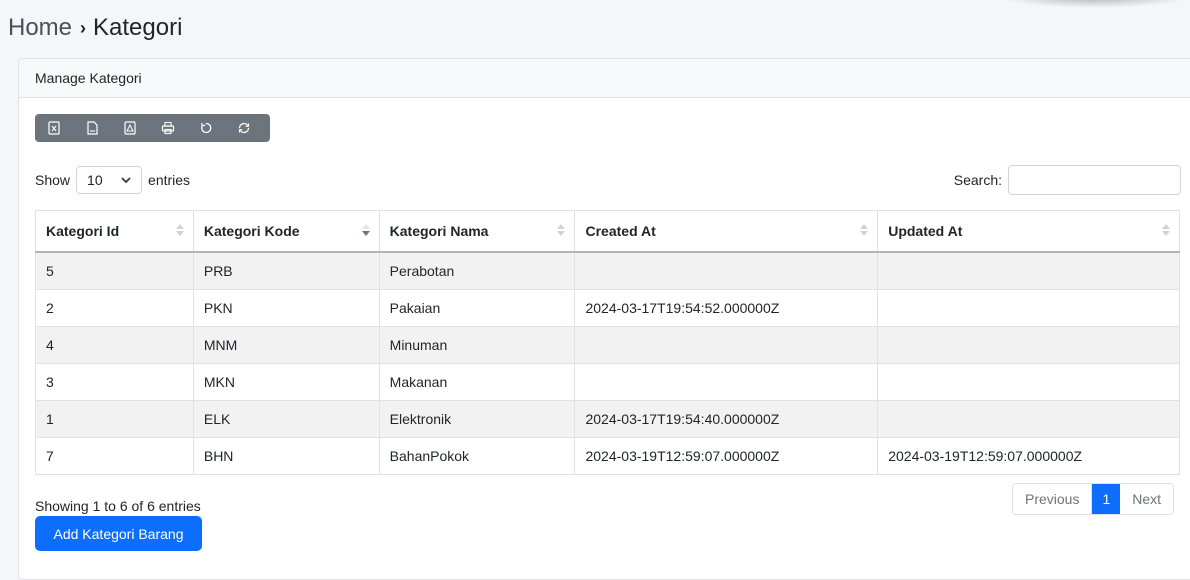 The width and height of the screenshot is (1190, 580). Describe the element at coordinates (114, 456) in the screenshot. I see `cell-kategori-id: 7` at that location.